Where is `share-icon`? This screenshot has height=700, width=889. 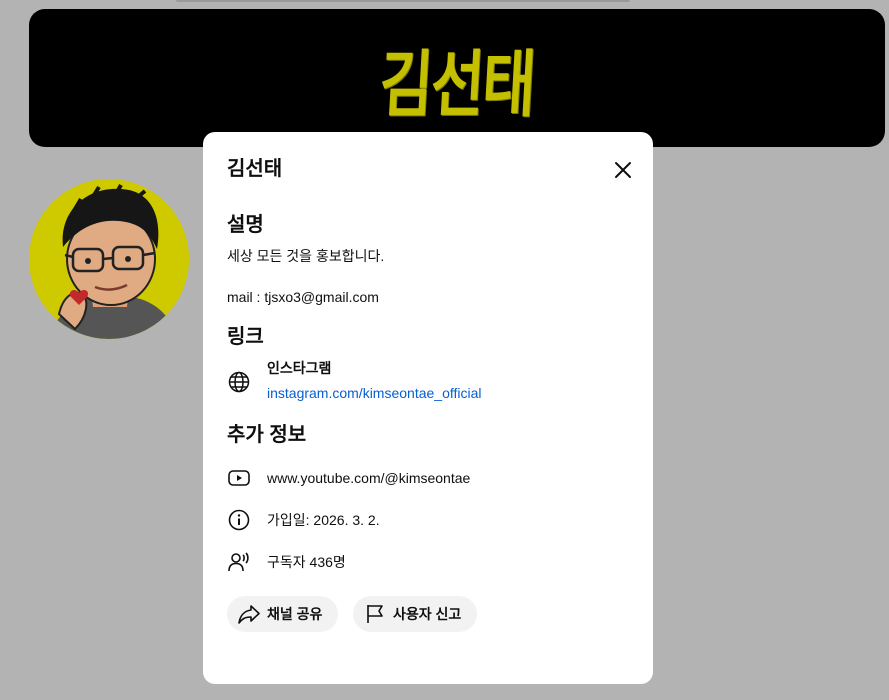
share-icon is located at coordinates (249, 614).